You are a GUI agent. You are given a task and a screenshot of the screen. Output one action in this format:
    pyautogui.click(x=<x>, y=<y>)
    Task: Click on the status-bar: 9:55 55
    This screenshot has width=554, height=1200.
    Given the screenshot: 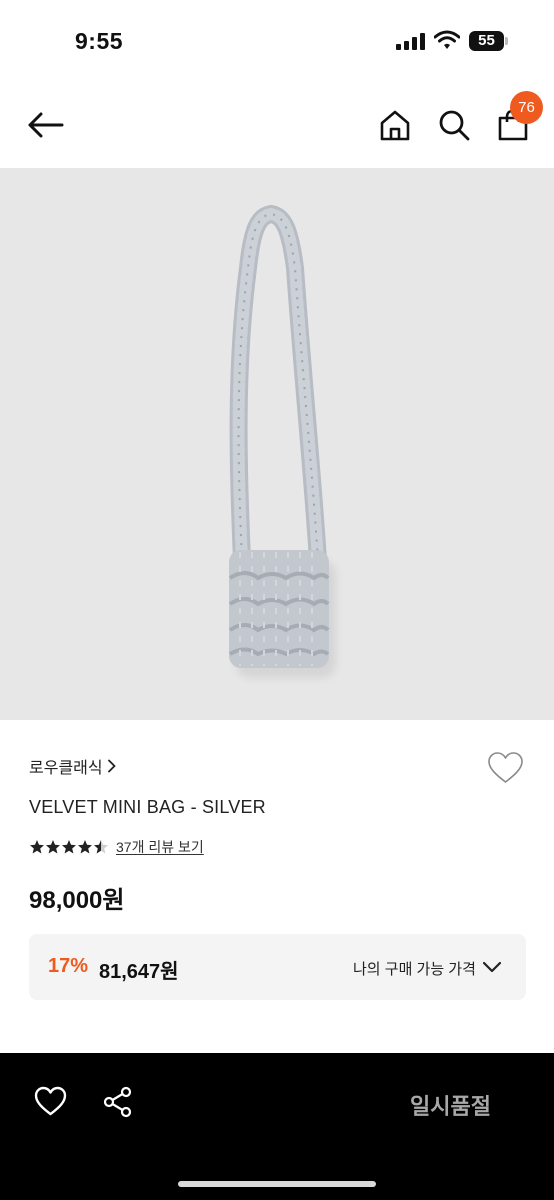 What is the action you would take?
    pyautogui.click(x=277, y=40)
    